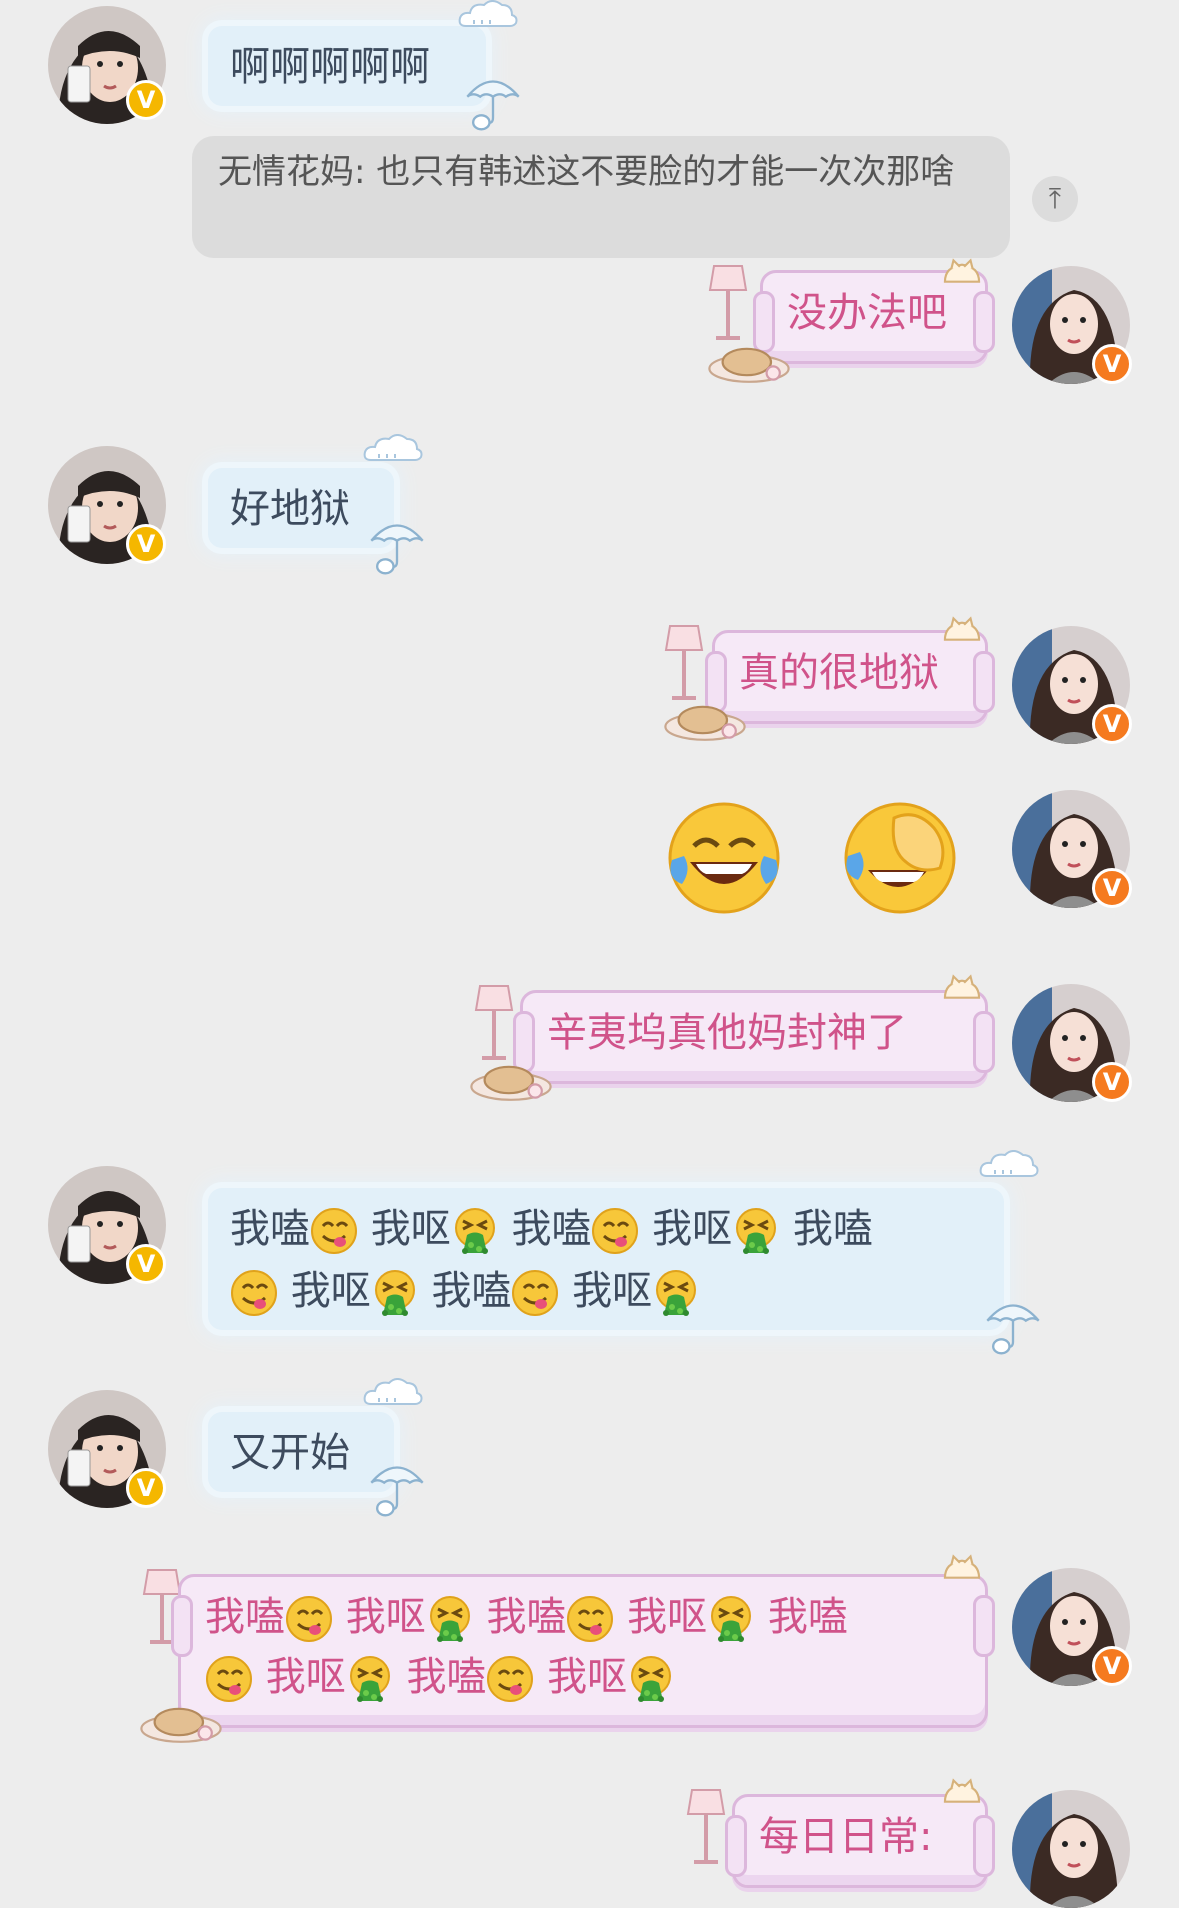  What do you see at coordinates (867, 313) in the screenshot?
I see `message-text: 没办法吧` at bounding box center [867, 313].